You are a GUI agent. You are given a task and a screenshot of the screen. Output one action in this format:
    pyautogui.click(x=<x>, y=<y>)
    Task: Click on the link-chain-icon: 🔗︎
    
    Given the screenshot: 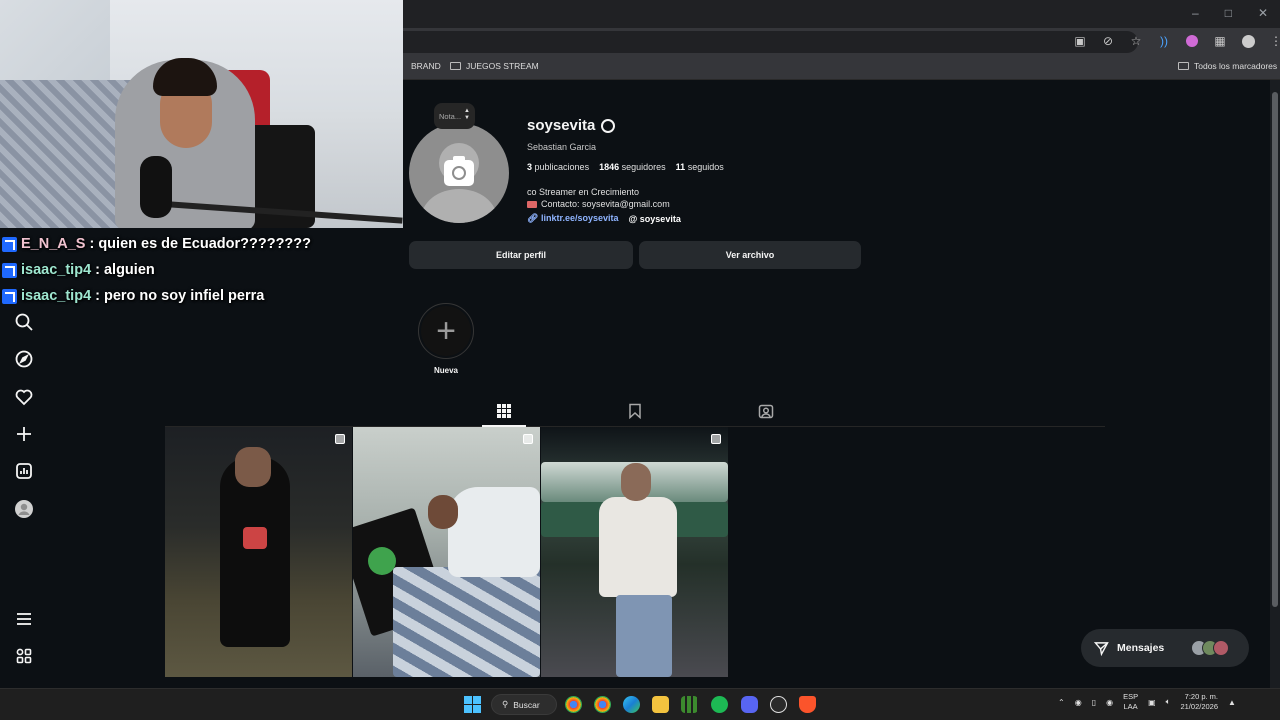 What is the action you would take?
    pyautogui.click(x=533, y=218)
    